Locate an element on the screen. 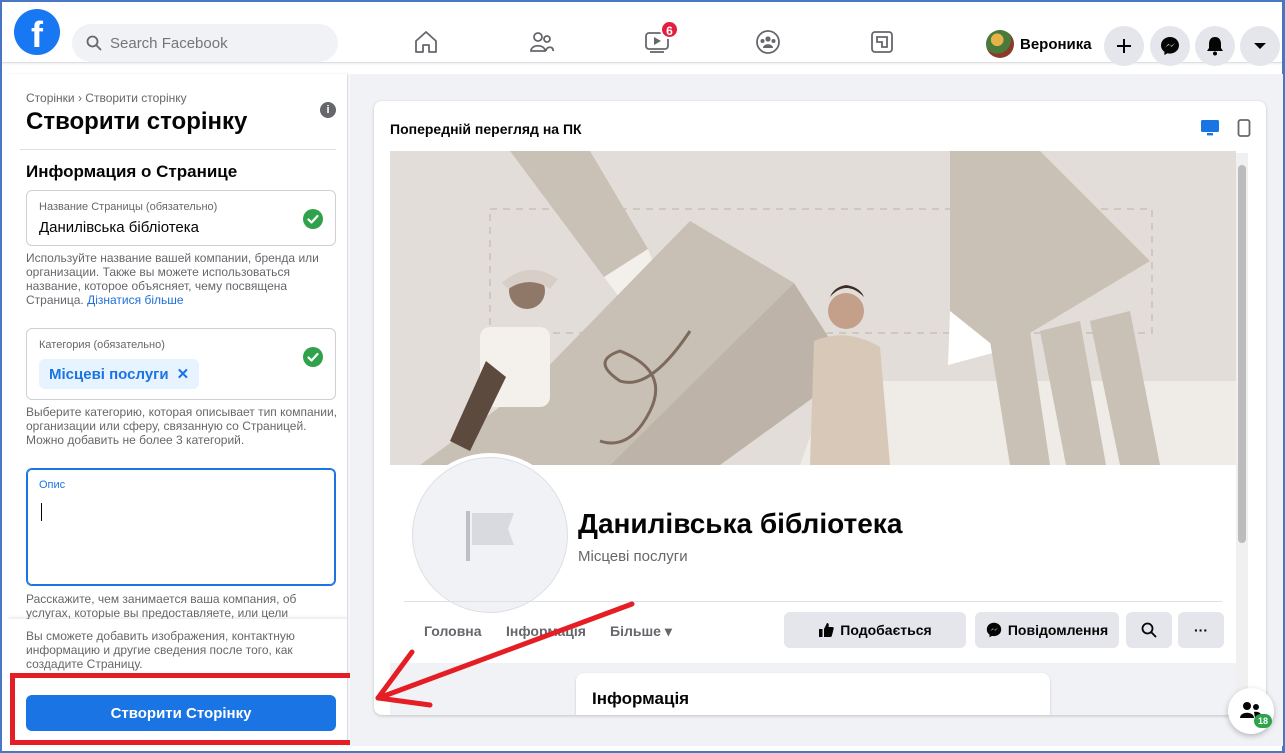 This screenshot has width=1285, height=753. info-icon: i is located at coordinates (328, 110).